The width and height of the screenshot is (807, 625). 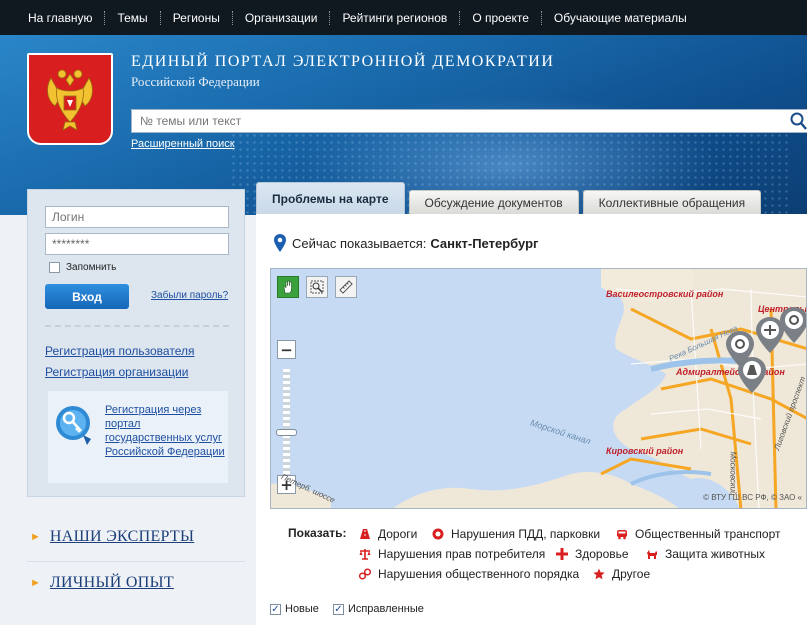 What do you see at coordinates (87, 296) in the screenshot?
I see `login-button: Вход` at bounding box center [87, 296].